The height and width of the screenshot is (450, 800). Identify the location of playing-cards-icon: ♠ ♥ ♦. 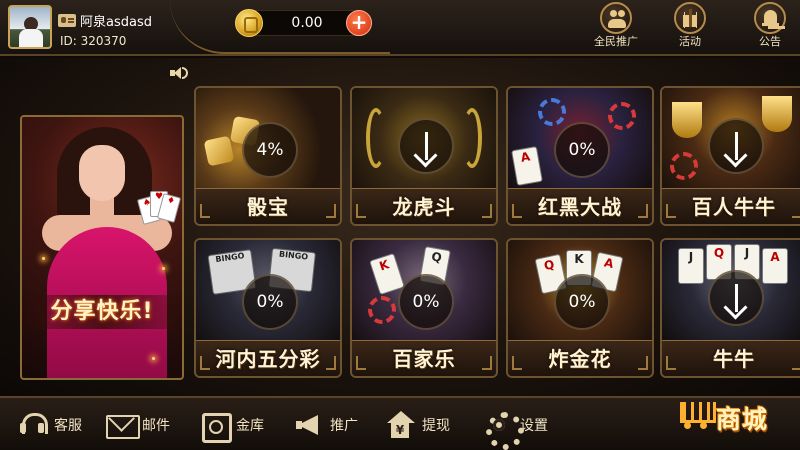
(159, 210).